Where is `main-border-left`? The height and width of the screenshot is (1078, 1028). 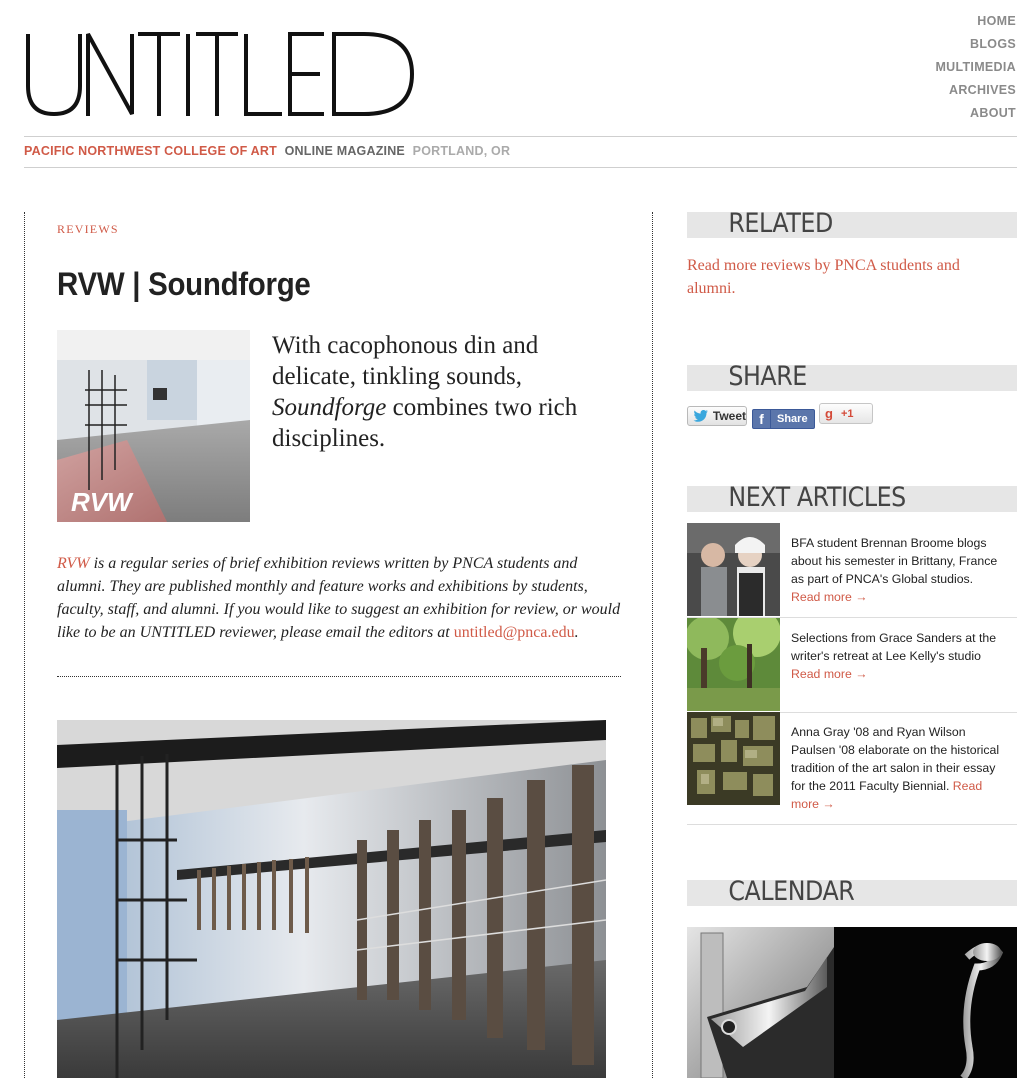
main-border-left is located at coordinates (24, 645).